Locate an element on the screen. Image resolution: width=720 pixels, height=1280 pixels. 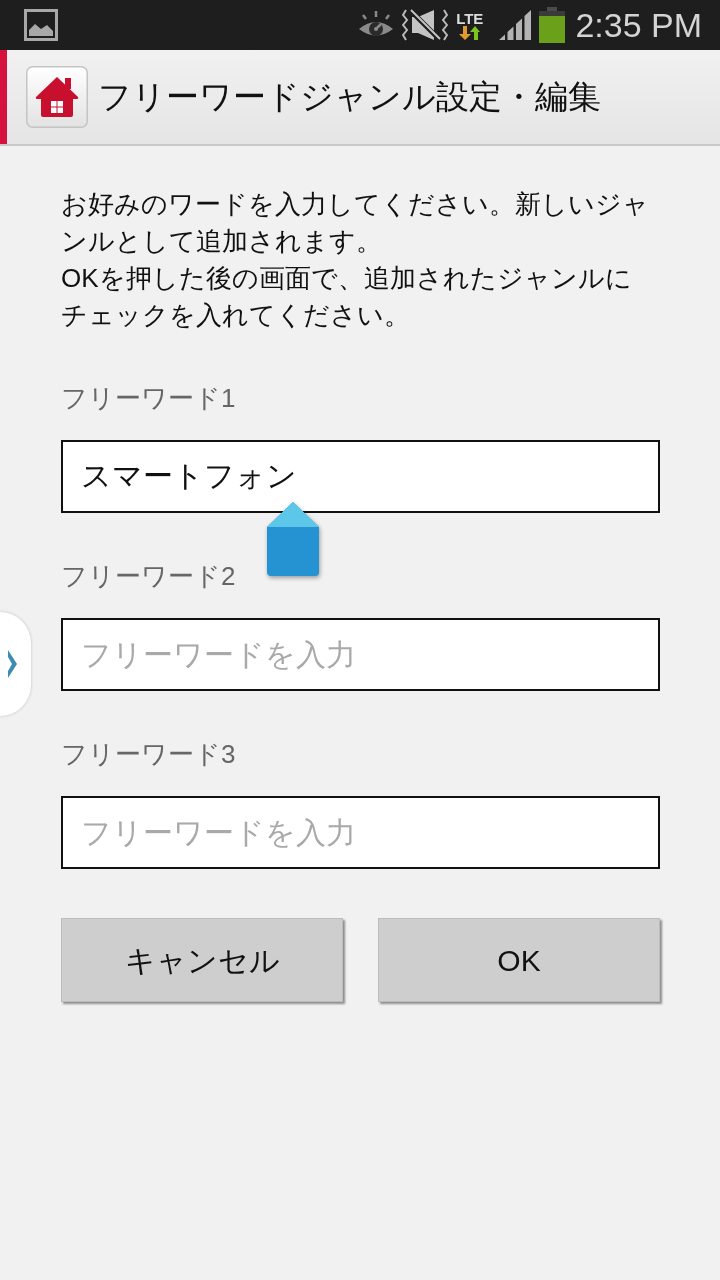
text-field: スマートフォン is located at coordinates (360, 476).